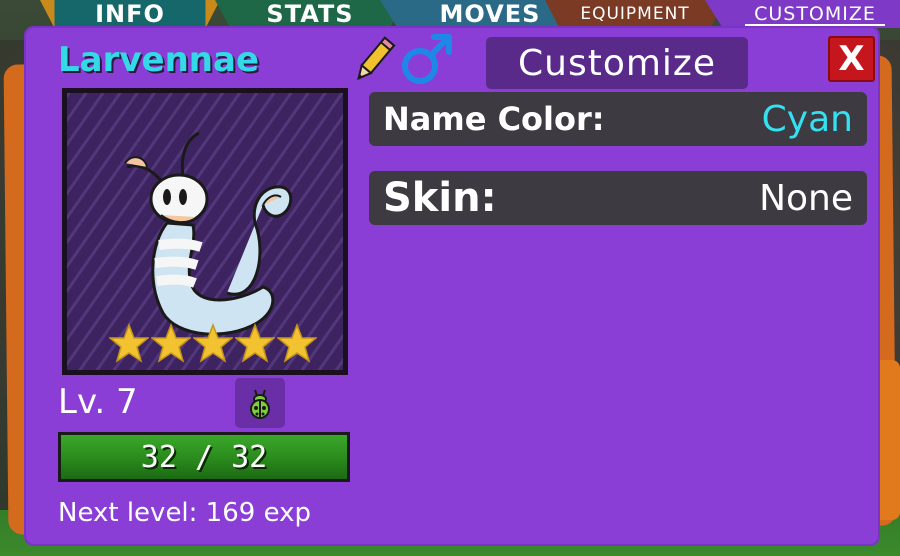  I want to click on star-rating, so click(213, 343).